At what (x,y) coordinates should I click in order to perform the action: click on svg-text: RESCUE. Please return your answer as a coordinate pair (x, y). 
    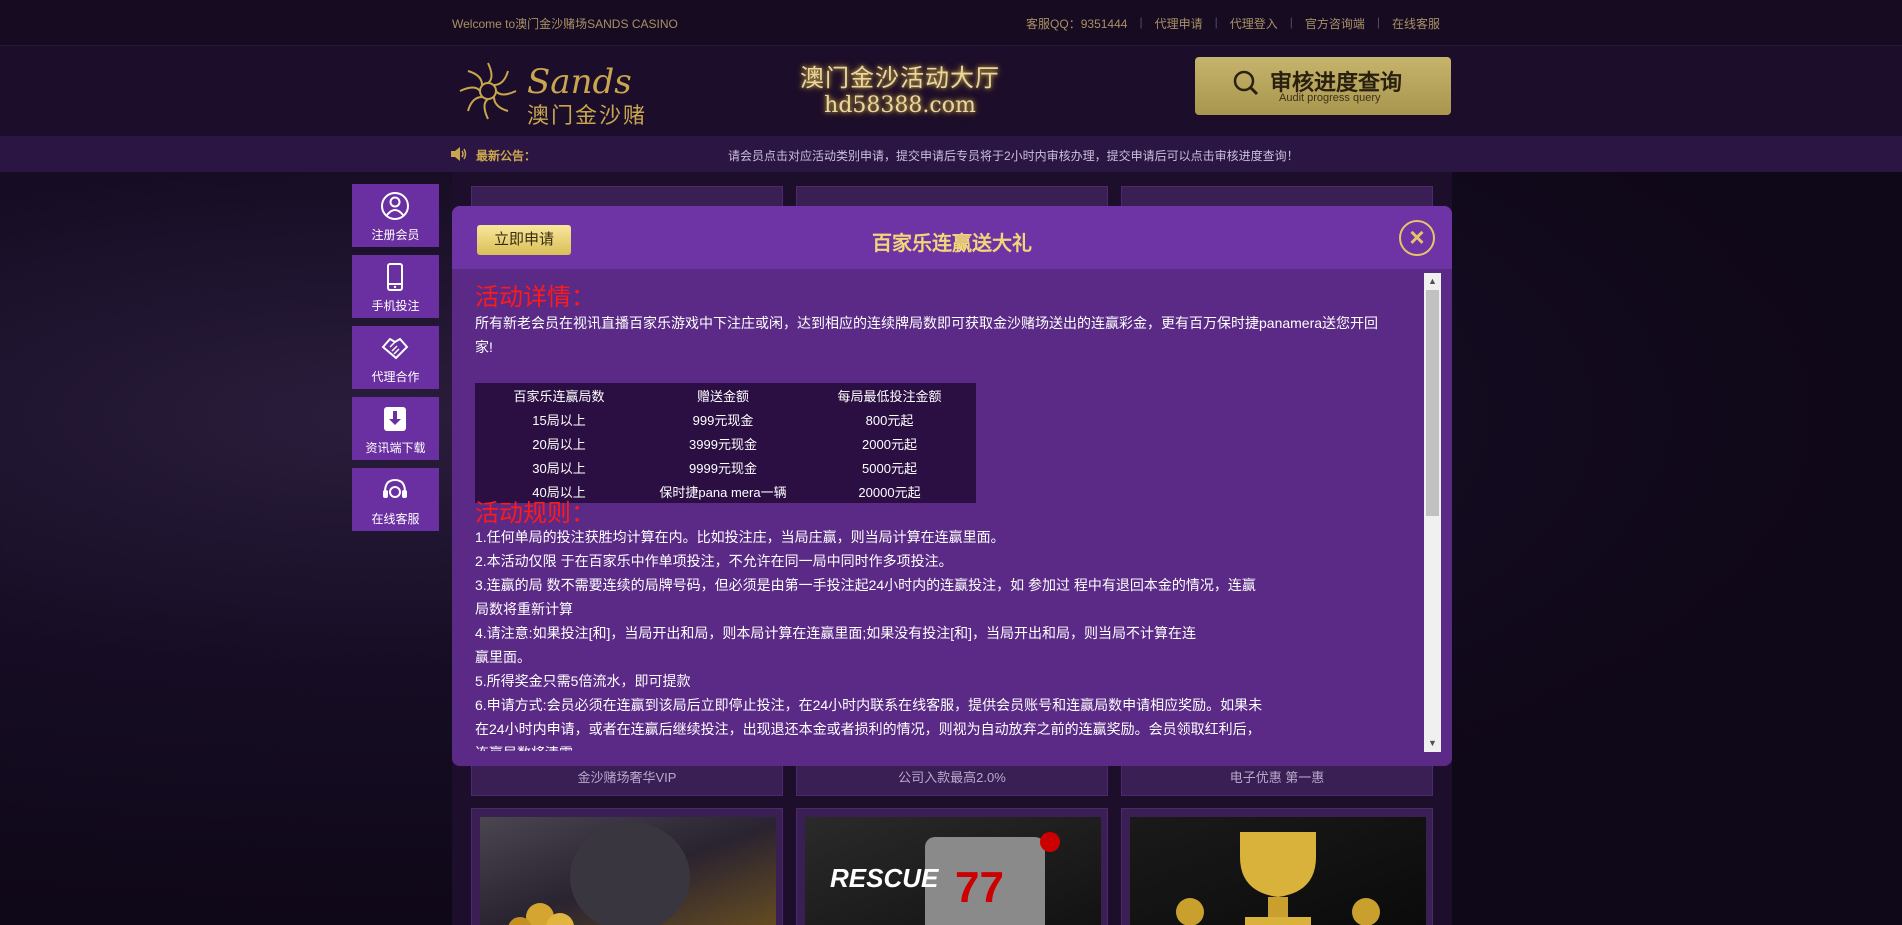
    Looking at the image, I should click on (884, 878).